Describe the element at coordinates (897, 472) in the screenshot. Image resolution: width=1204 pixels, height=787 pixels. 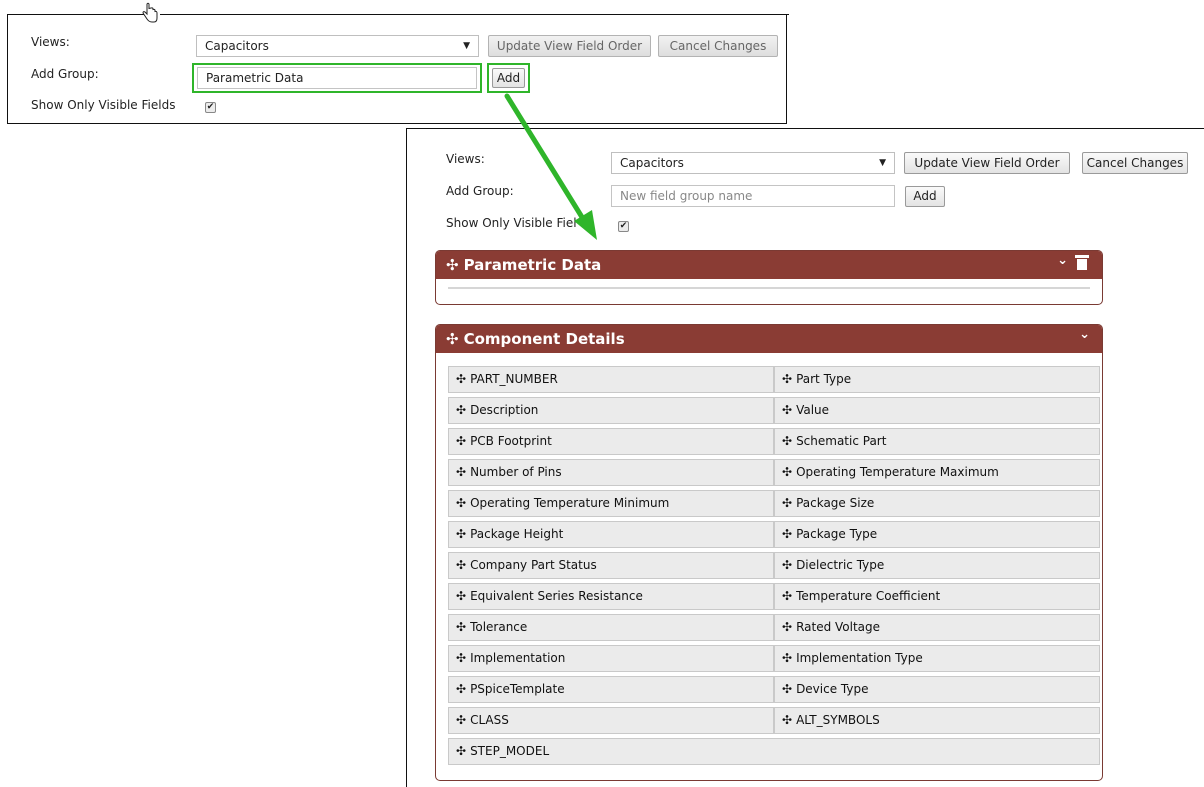
I see `field-label: Operating Temperature Maximum` at that location.